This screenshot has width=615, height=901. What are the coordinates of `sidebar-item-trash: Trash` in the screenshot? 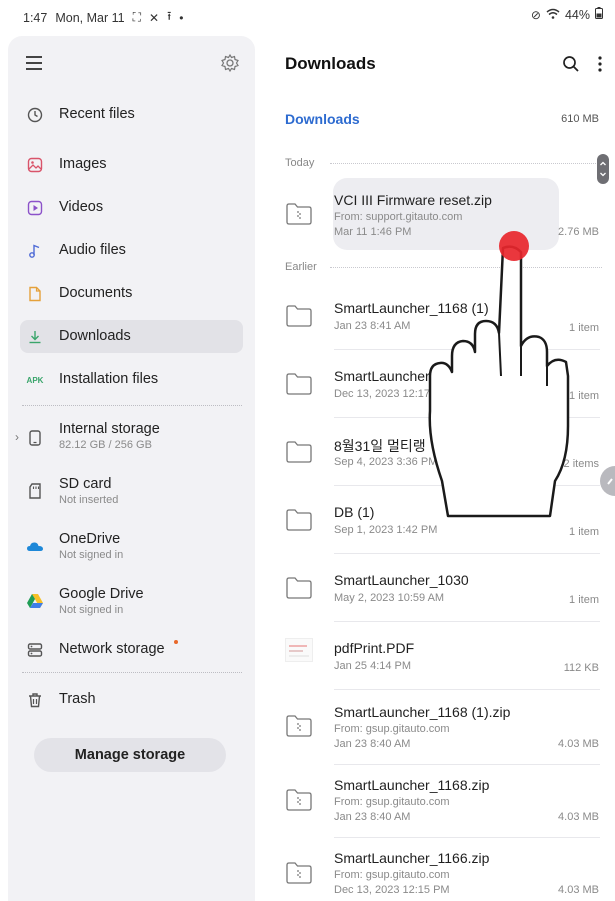 It's located at (131, 699).